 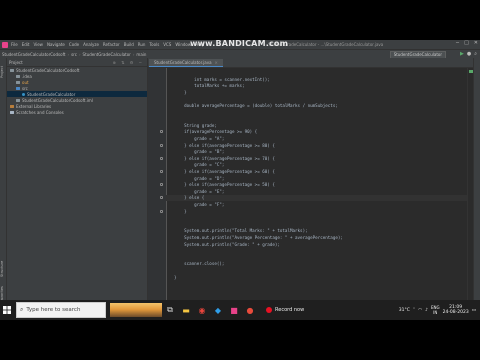 I want to click on breadcrumb-project: StudentGradeCalculatorCodsoft, so click(x=33, y=54).